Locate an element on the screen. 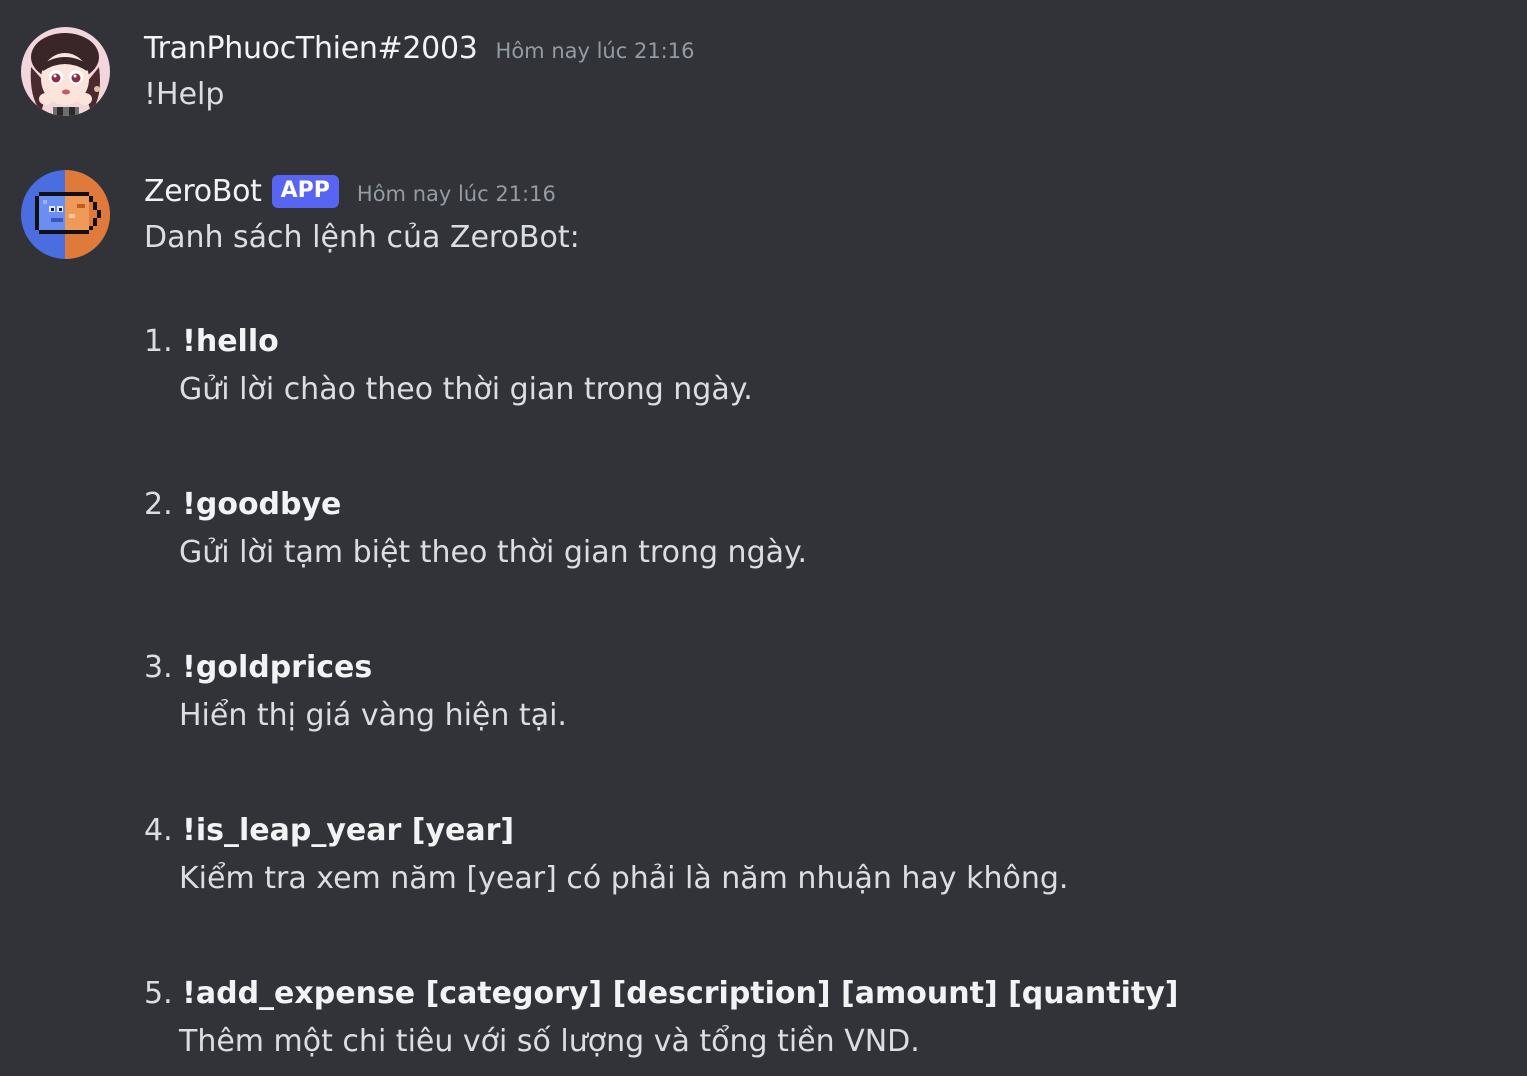  command-number: 1. is located at coordinates (158, 341).